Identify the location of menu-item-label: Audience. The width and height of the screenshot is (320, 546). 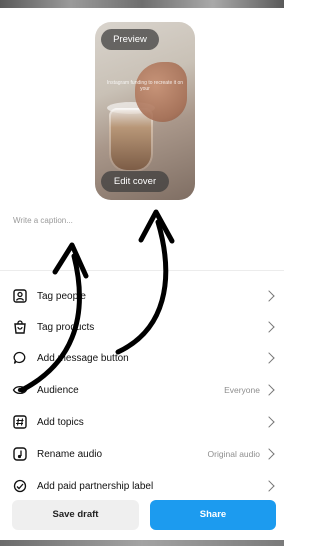
(58, 390).